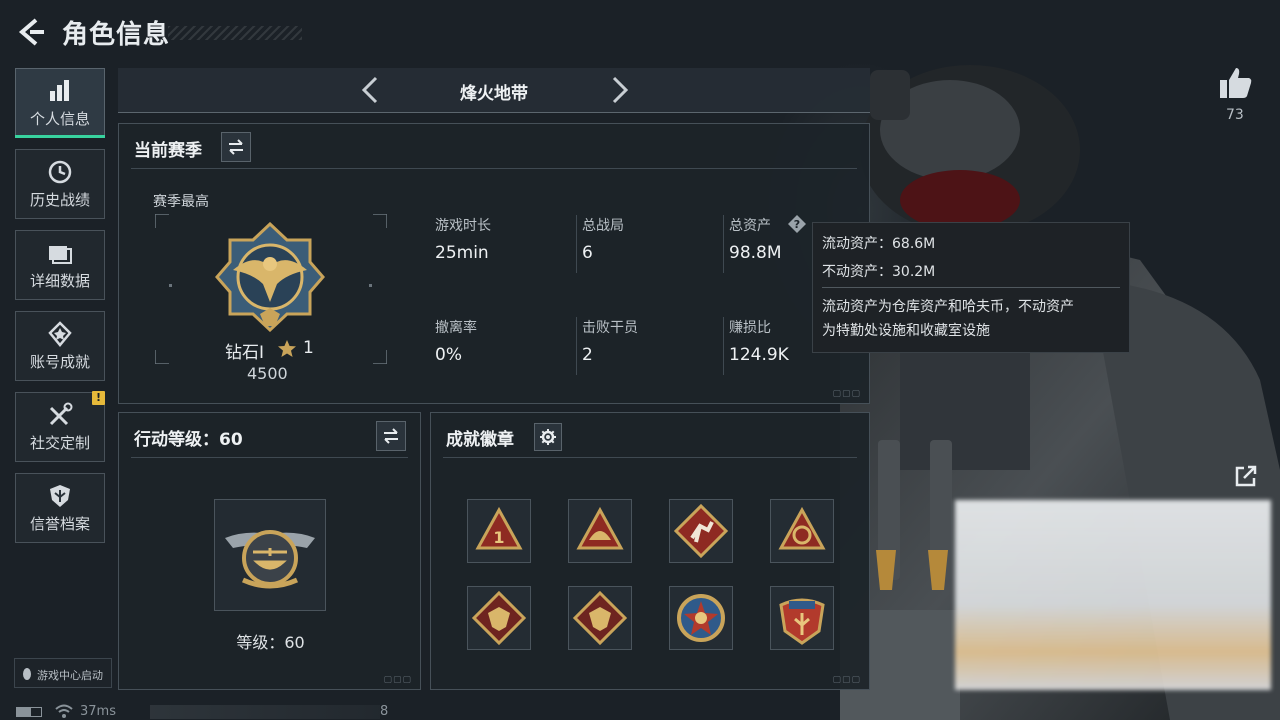 The width and height of the screenshot is (1280, 720). Describe the element at coordinates (168, 151) in the screenshot. I see `season-title: 当前赛季` at that location.